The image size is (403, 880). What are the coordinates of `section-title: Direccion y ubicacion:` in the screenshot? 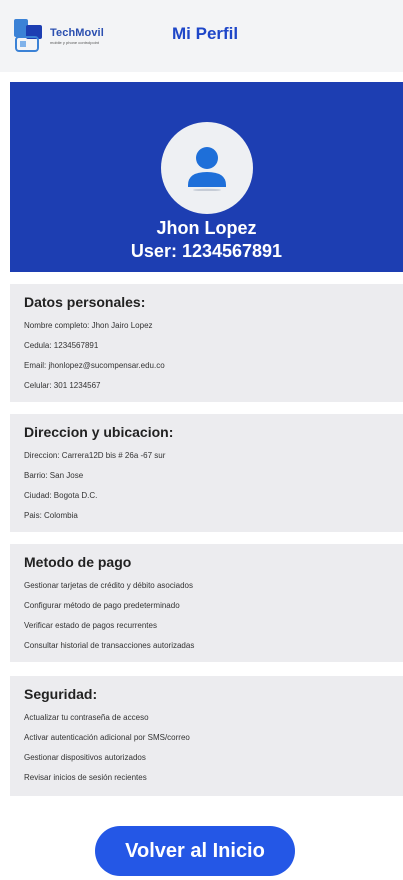 It's located at (99, 432).